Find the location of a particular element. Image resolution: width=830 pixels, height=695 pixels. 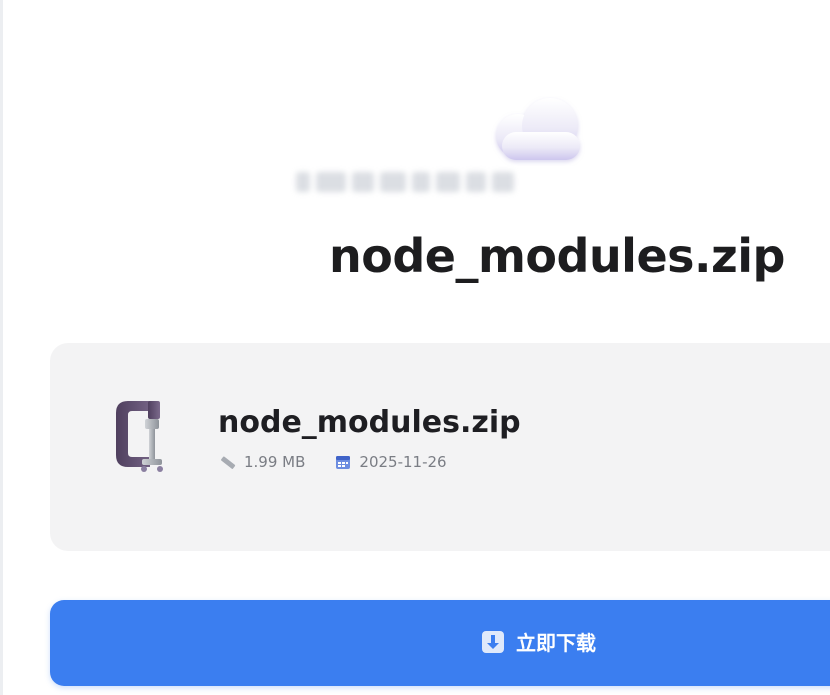

file-size-item: 1.99 MB is located at coordinates (262, 462).